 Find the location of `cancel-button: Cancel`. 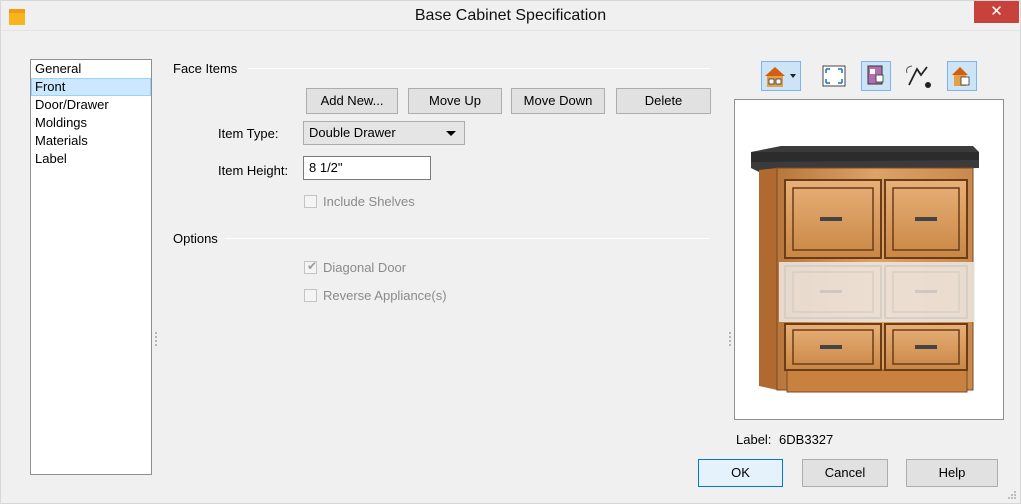

cancel-button: Cancel is located at coordinates (845, 473).